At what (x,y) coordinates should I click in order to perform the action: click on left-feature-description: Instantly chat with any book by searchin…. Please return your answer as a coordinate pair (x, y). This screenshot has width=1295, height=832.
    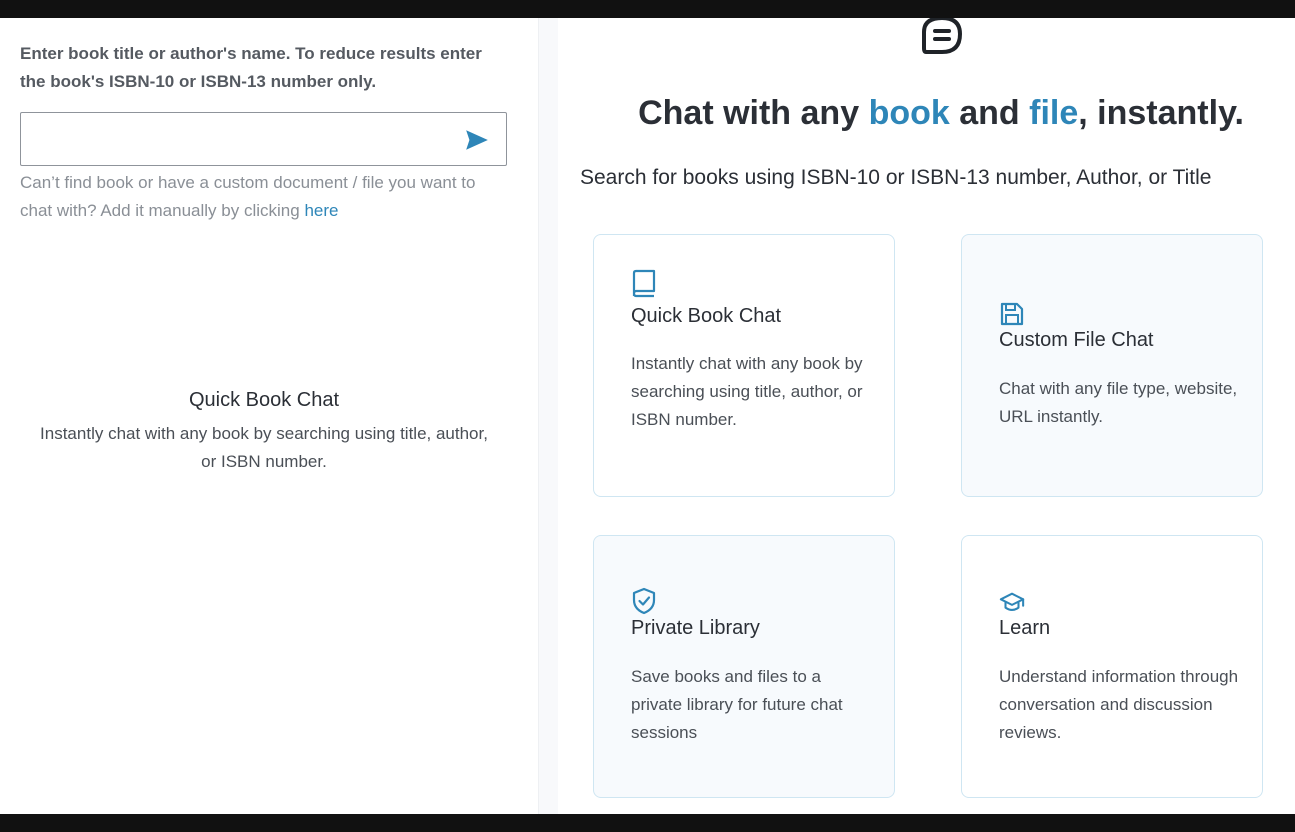
    Looking at the image, I should click on (264, 447).